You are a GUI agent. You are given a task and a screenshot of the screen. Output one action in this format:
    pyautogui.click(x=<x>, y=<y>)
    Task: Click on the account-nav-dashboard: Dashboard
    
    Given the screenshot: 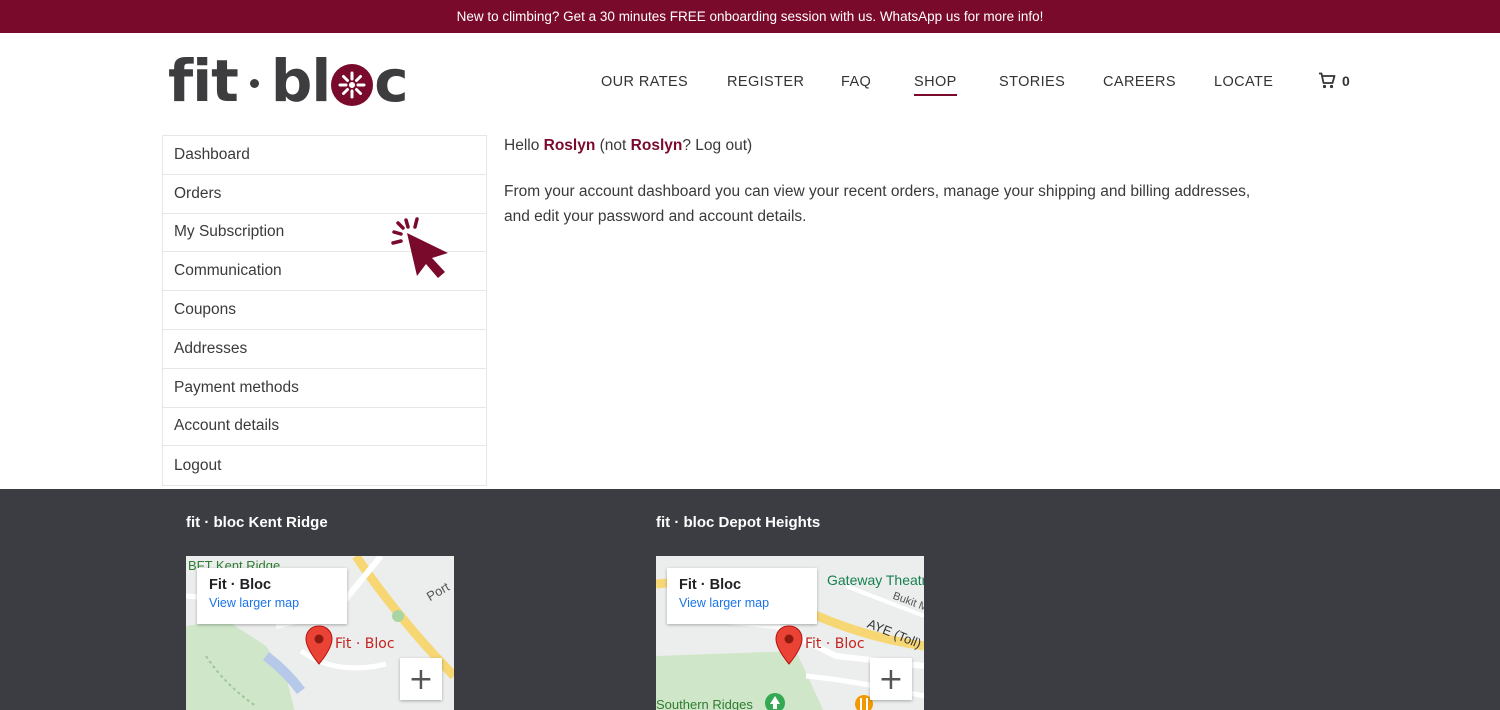 What is the action you would take?
    pyautogui.click(x=324, y=155)
    